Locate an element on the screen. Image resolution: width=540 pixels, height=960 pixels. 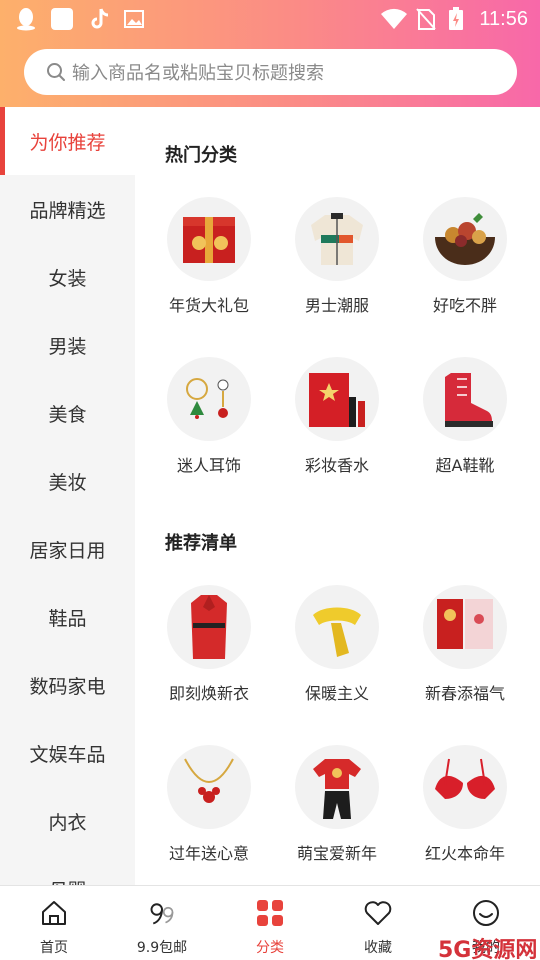
sidebar-item-label: 居家日用 is located at coordinates (67, 550).